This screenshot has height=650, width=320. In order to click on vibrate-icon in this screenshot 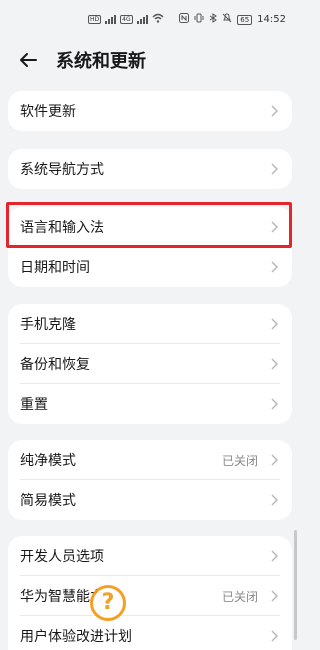, I will do `click(199, 19)`.